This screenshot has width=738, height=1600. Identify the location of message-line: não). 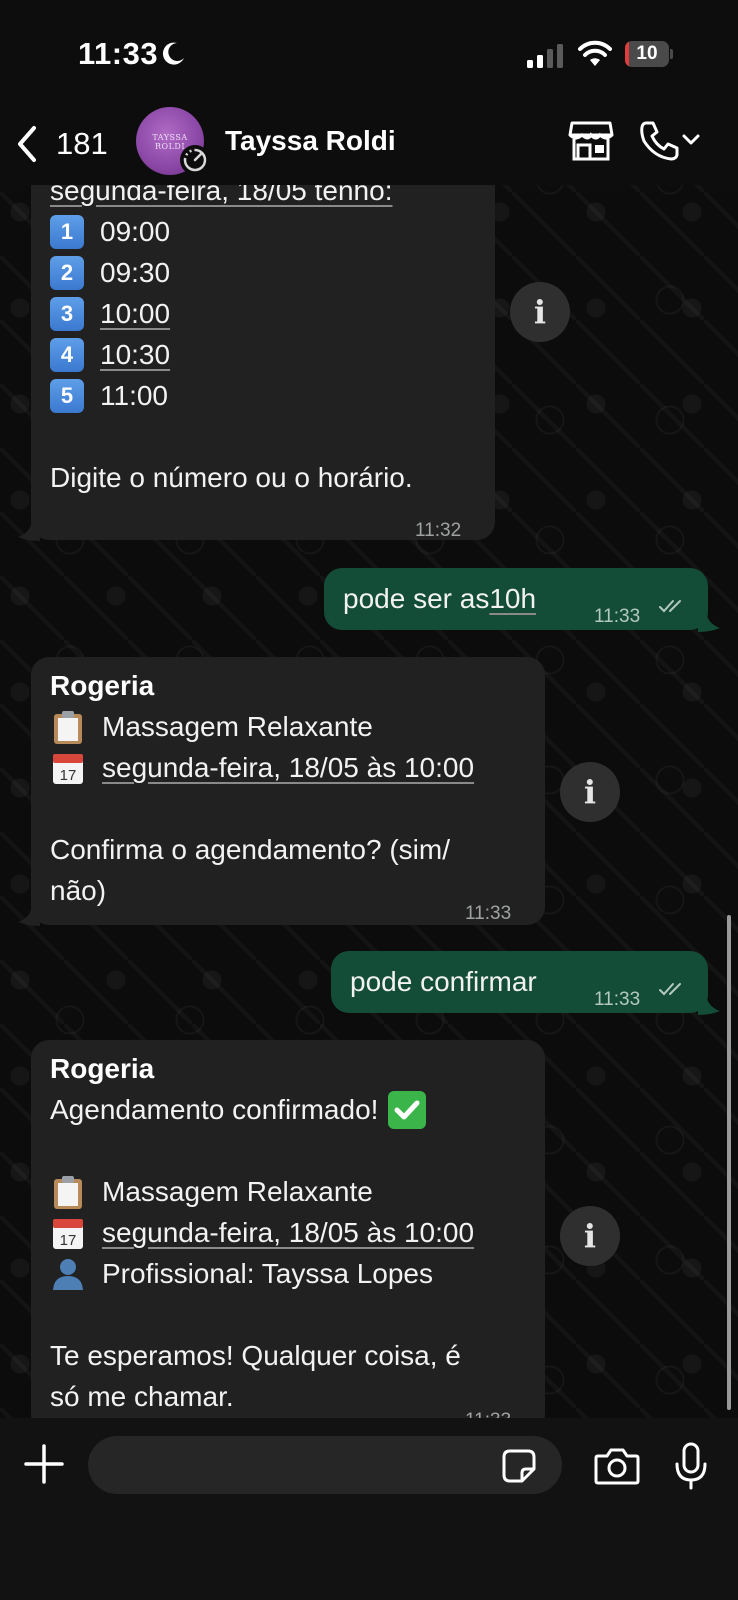
(78, 890).